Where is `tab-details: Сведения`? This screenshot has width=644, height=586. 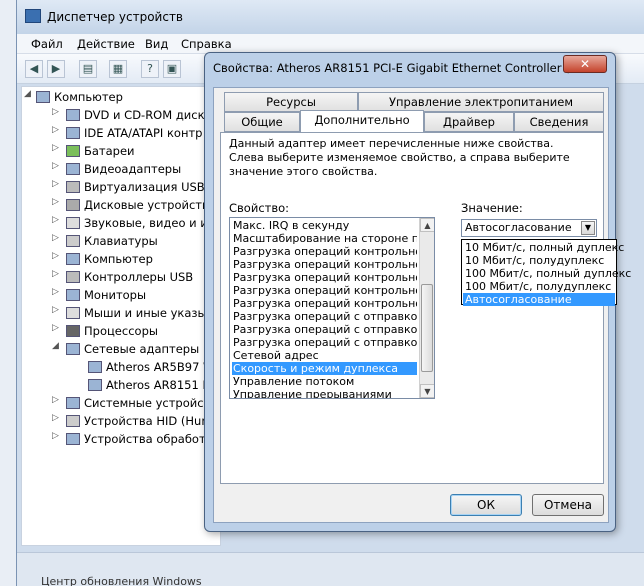
tab-details: Сведения is located at coordinates (559, 122).